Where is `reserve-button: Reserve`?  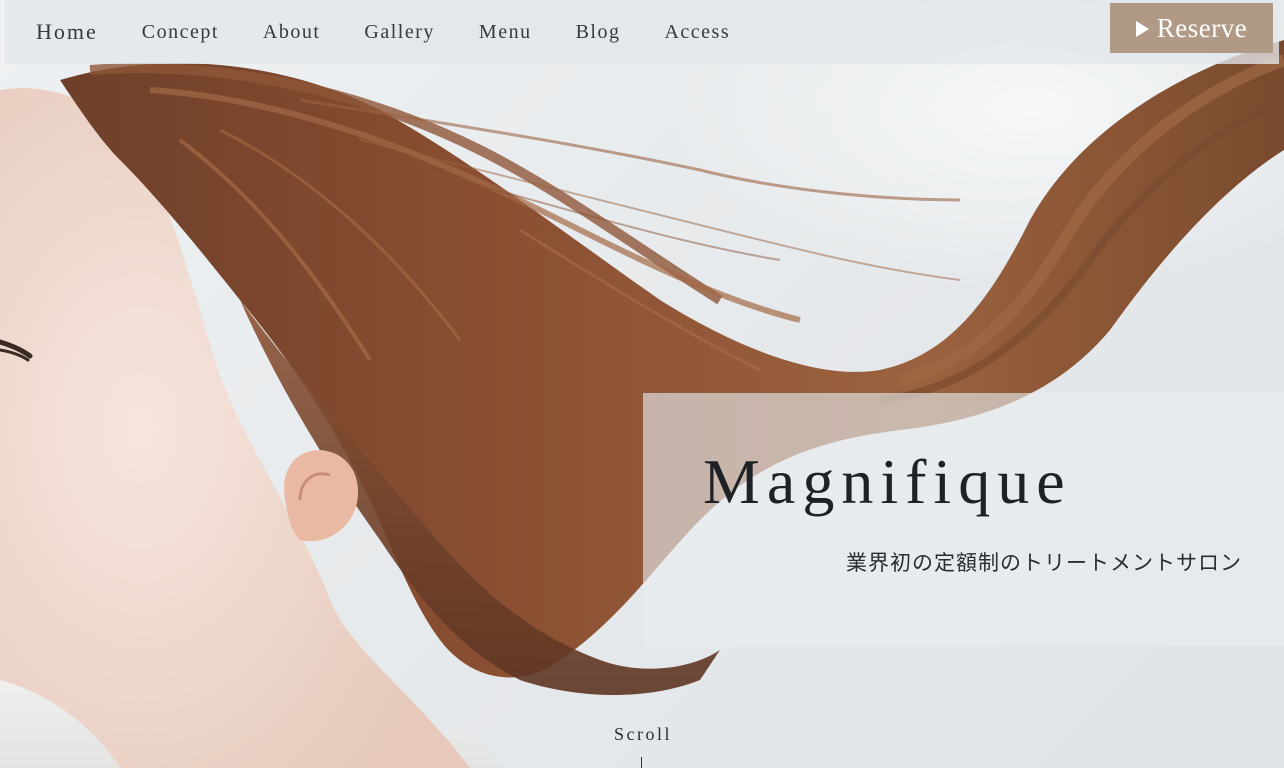 reserve-button: Reserve is located at coordinates (1191, 28).